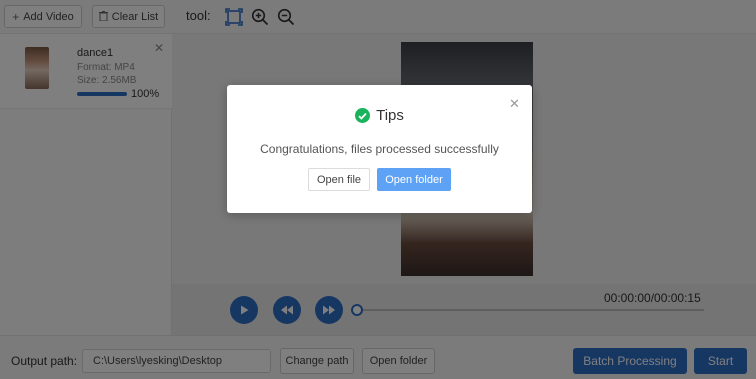 This screenshot has width=756, height=379. I want to click on dialog-title: Tips, so click(390, 115).